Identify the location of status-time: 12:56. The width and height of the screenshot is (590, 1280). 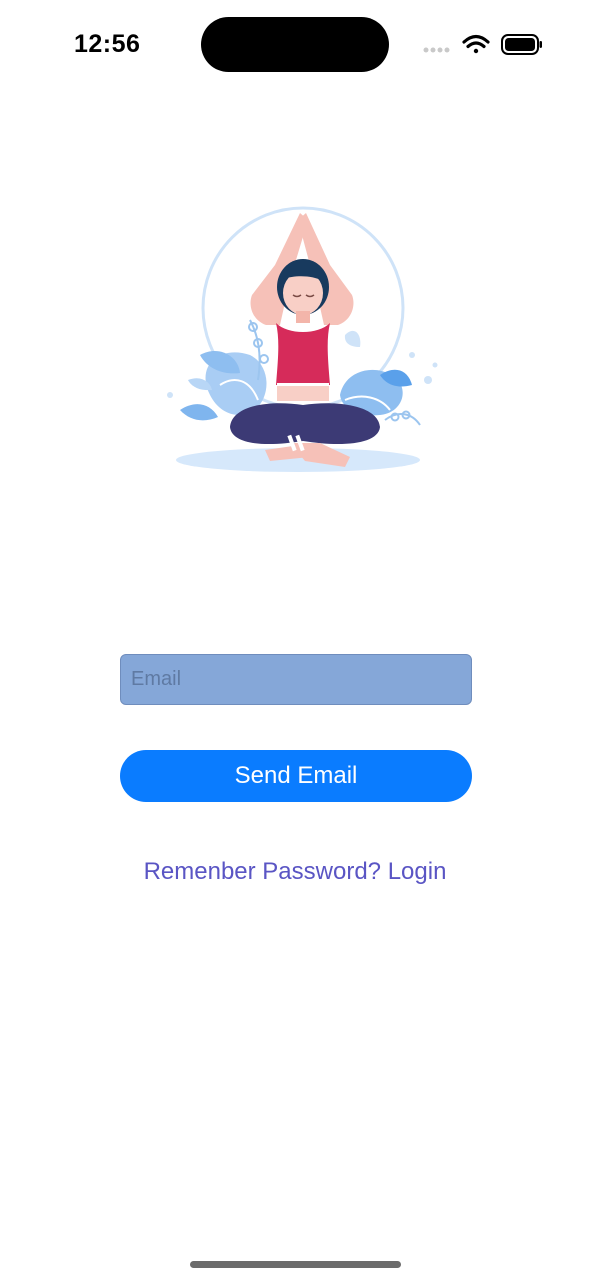
(107, 44).